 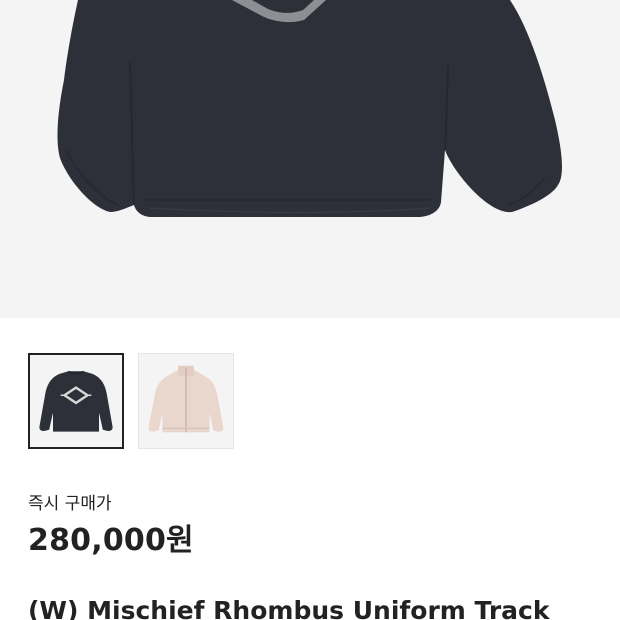 What do you see at coordinates (111, 540) in the screenshot?
I see `price-value: 280,000원` at bounding box center [111, 540].